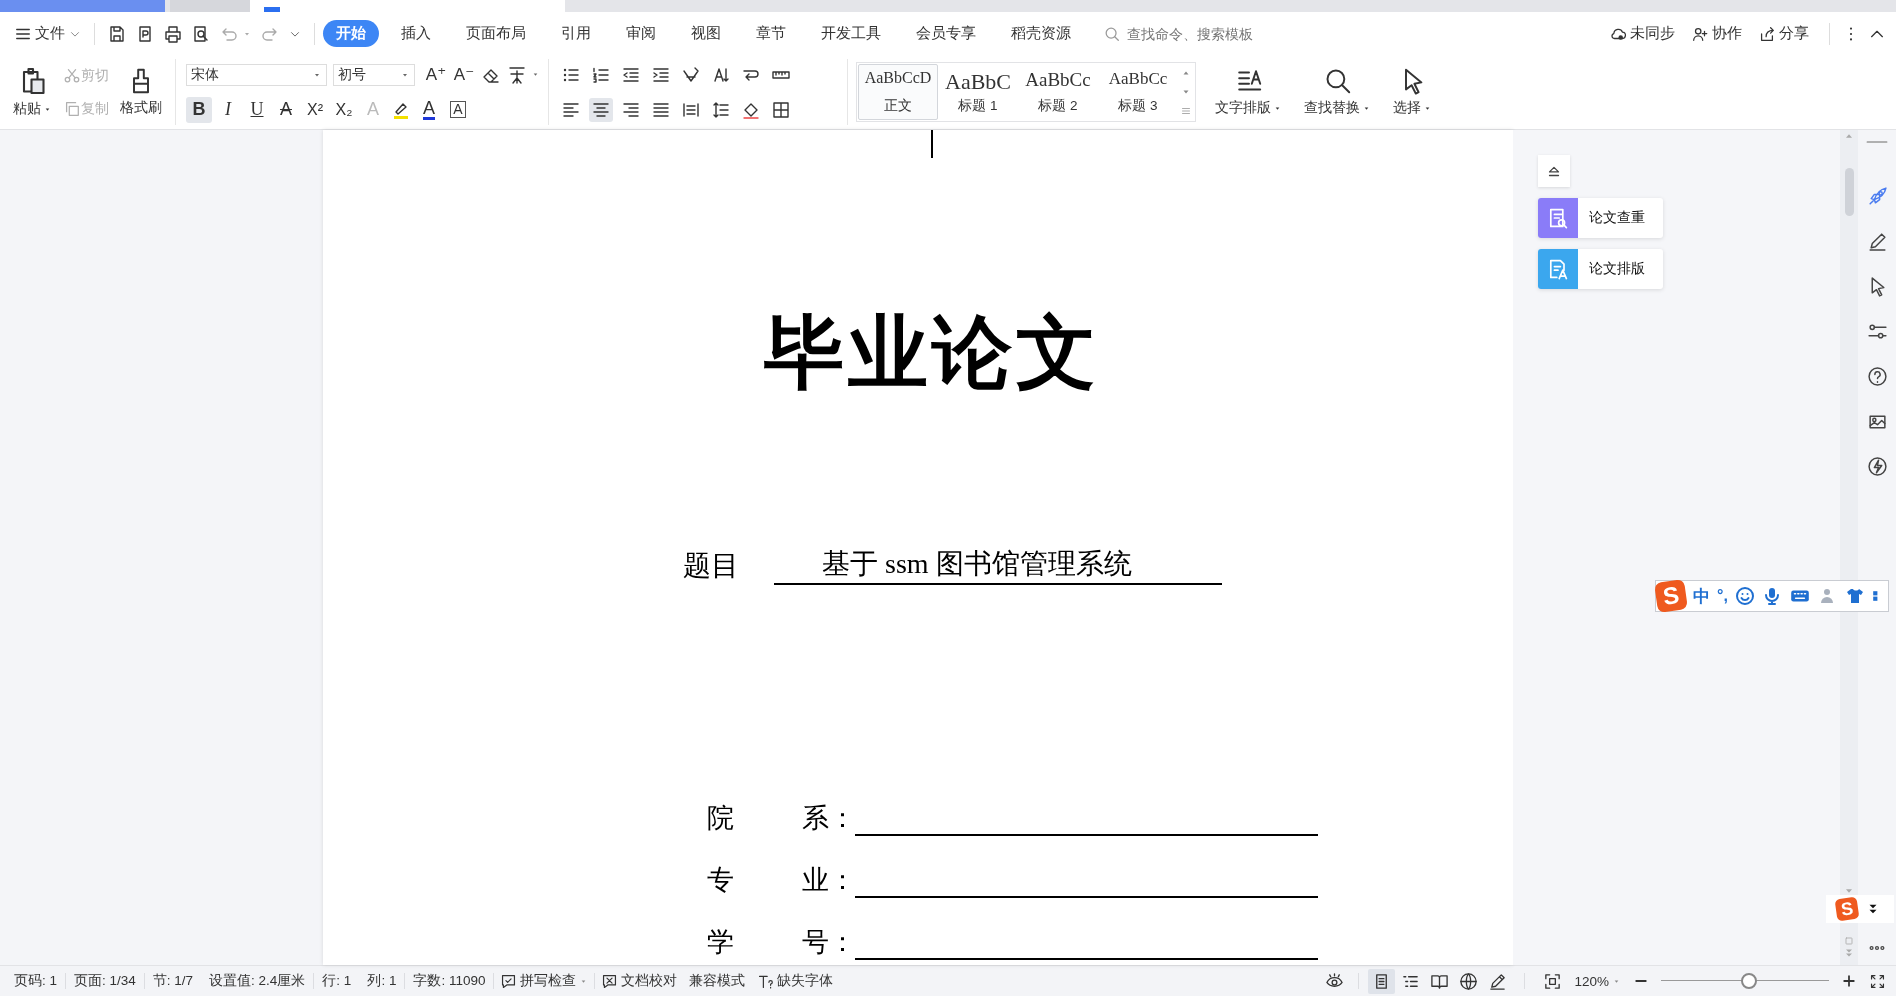 The height and width of the screenshot is (996, 1896). I want to click on tab-icon, so click(272, 9).